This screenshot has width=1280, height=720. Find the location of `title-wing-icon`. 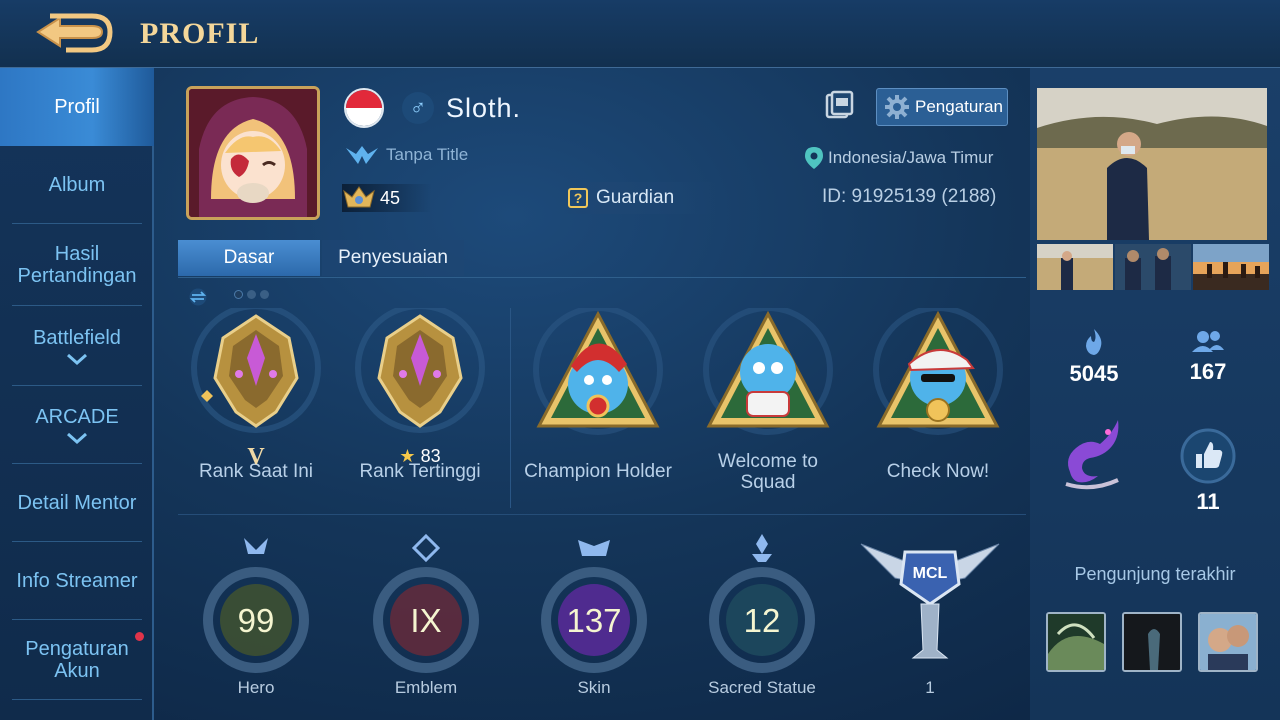

title-wing-icon is located at coordinates (362, 155).